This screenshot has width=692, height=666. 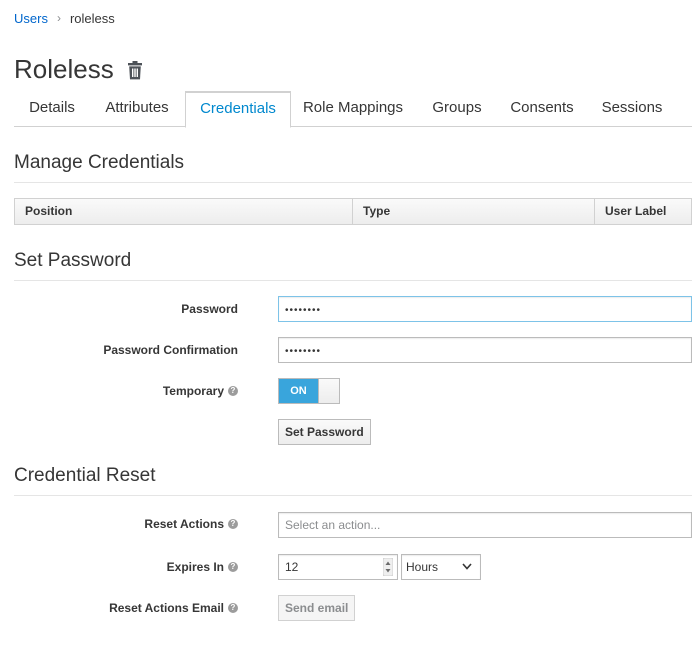 What do you see at coordinates (119, 309) in the screenshot?
I see `password-label: Password` at bounding box center [119, 309].